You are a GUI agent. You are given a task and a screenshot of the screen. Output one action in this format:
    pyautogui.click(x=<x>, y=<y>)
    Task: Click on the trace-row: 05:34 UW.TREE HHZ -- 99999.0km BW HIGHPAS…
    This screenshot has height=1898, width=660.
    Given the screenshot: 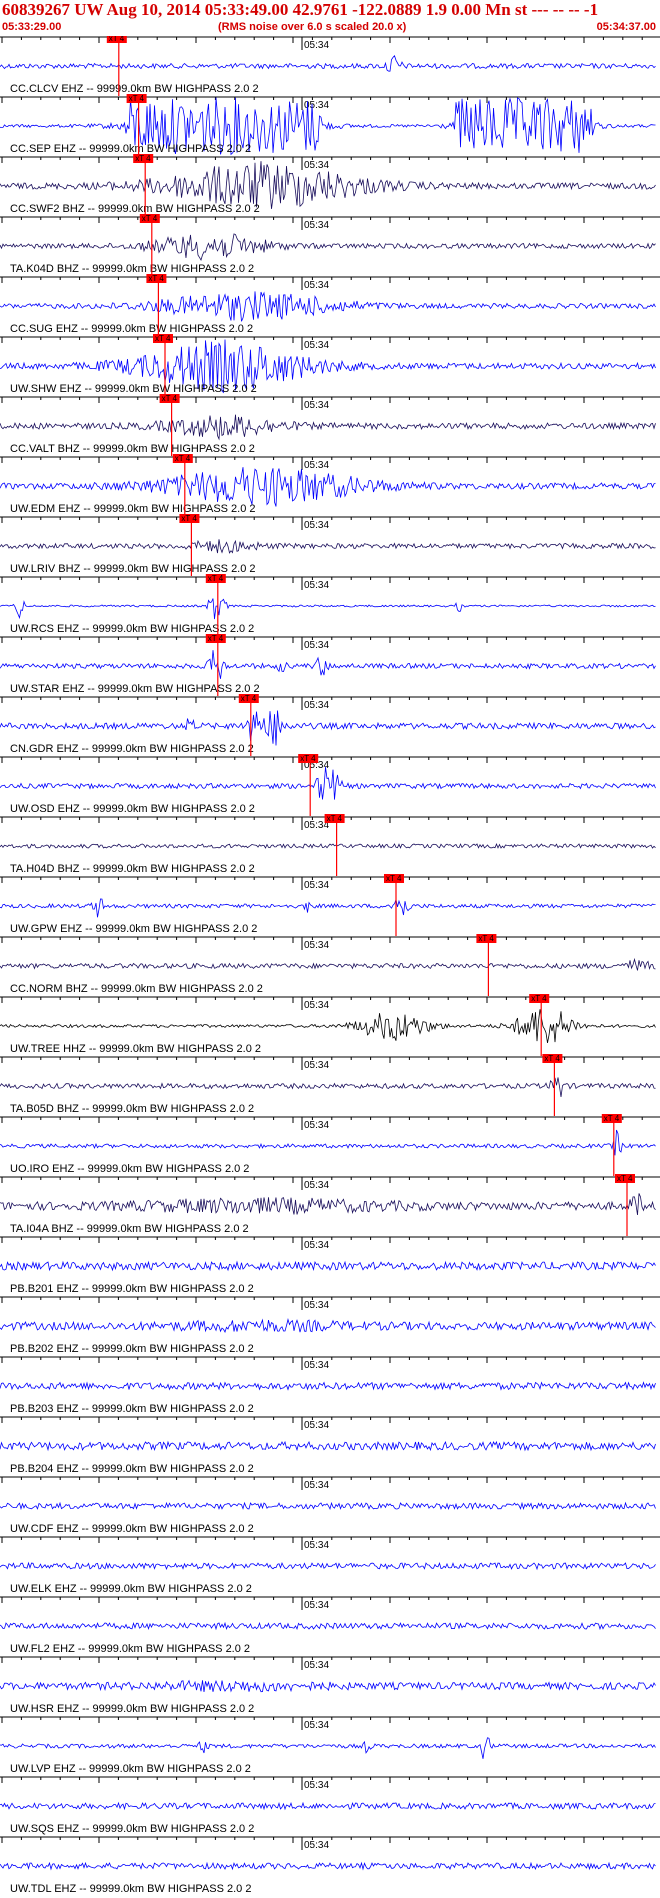 What is the action you would take?
    pyautogui.click(x=330, y=1025)
    